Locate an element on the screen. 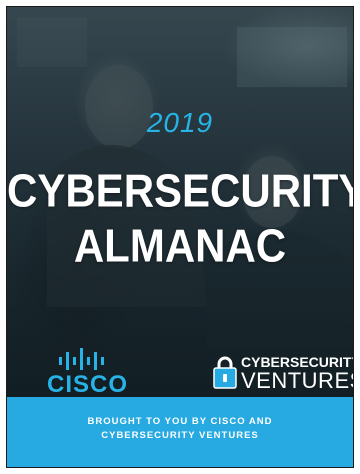 Image resolution: width=360 pixels, height=474 pixels. cisco-wordmark: CISCO is located at coordinates (88, 384).